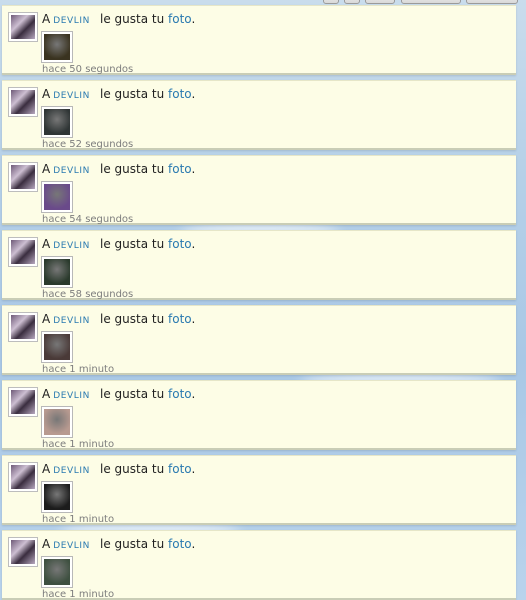 The width and height of the screenshot is (526, 600). What do you see at coordinates (88, 69) in the screenshot?
I see `timestamp: hace 50 segundos` at bounding box center [88, 69].